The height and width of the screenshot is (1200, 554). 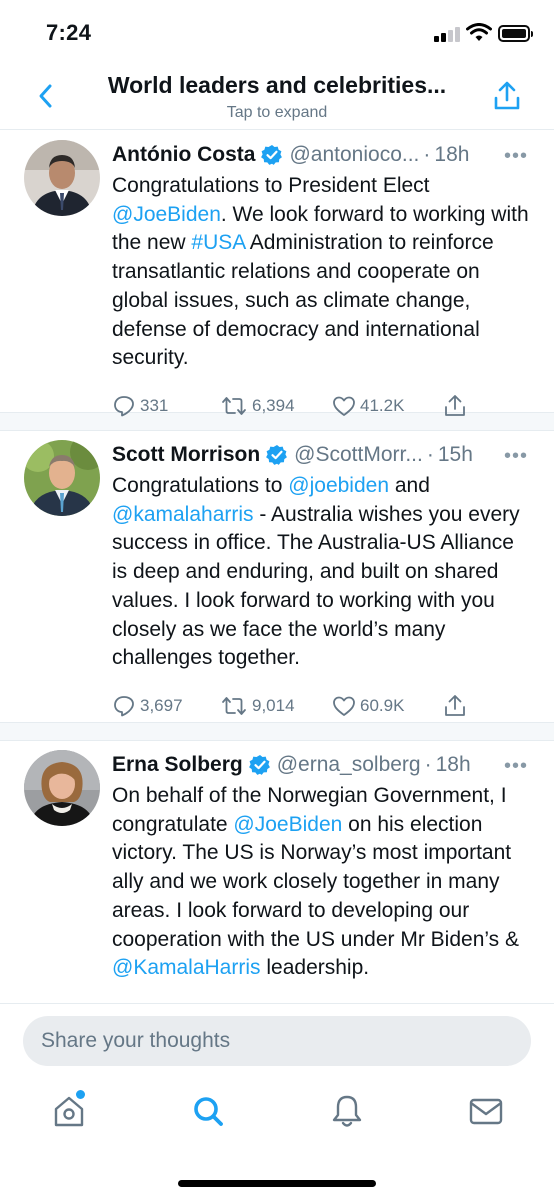 What do you see at coordinates (277, 1135) in the screenshot?
I see `tab-bar` at bounding box center [277, 1135].